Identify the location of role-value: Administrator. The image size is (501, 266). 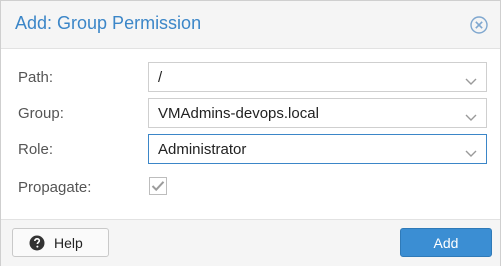
(202, 149).